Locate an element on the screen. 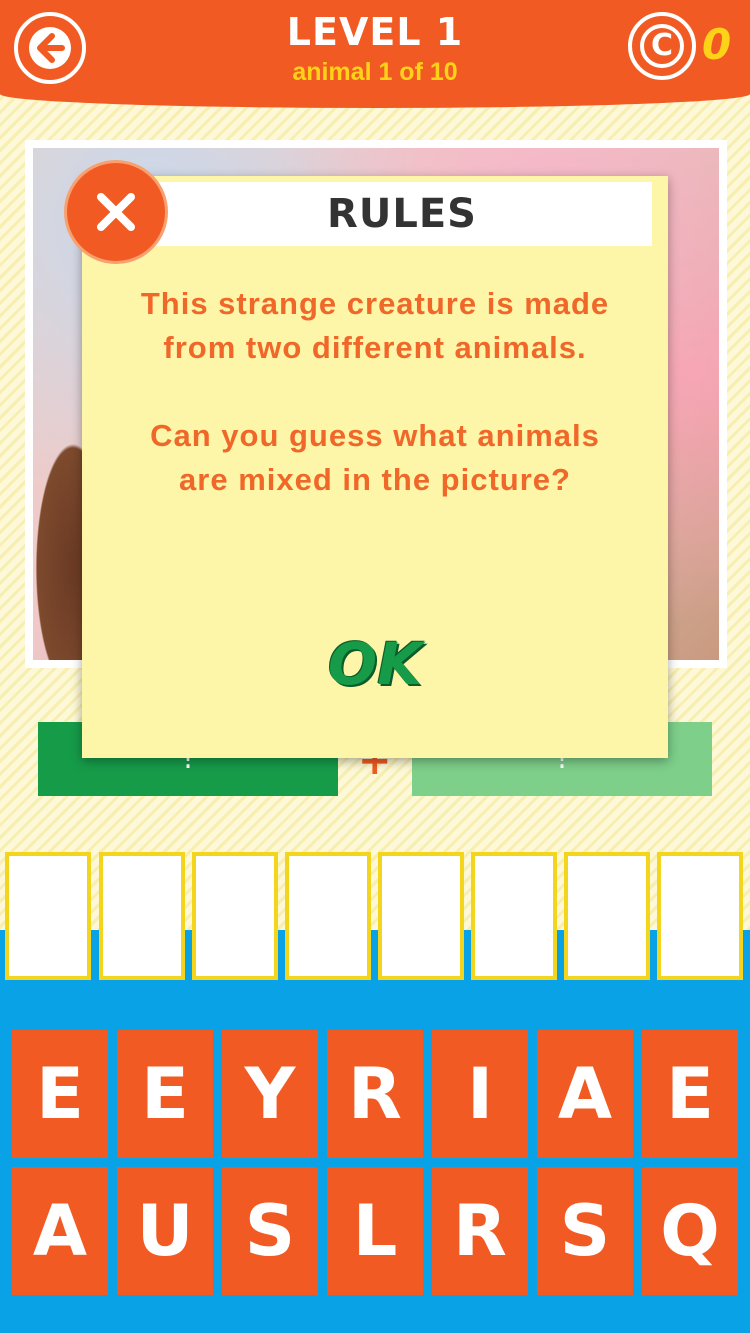 The width and height of the screenshot is (750, 1333). rules-title: RULES is located at coordinates (402, 214).